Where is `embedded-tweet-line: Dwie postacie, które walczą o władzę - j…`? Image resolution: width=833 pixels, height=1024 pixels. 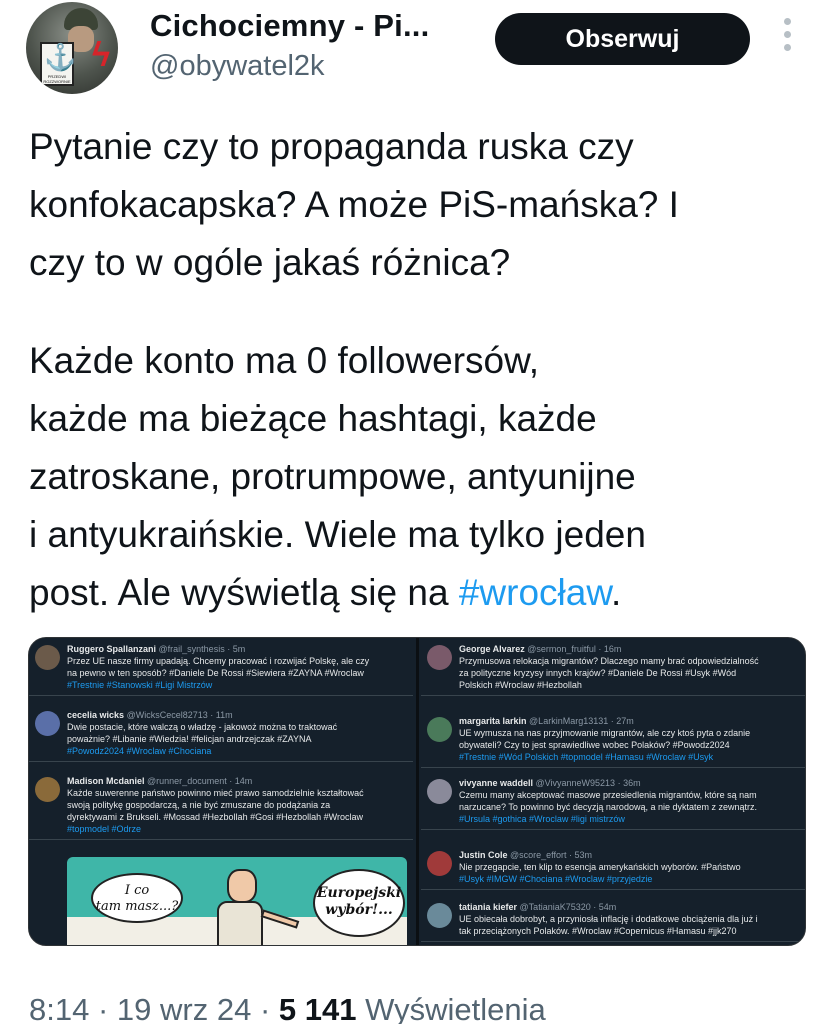 embedded-tweet-line: Dwie postacie, które walczą o władzę - j… is located at coordinates (202, 727).